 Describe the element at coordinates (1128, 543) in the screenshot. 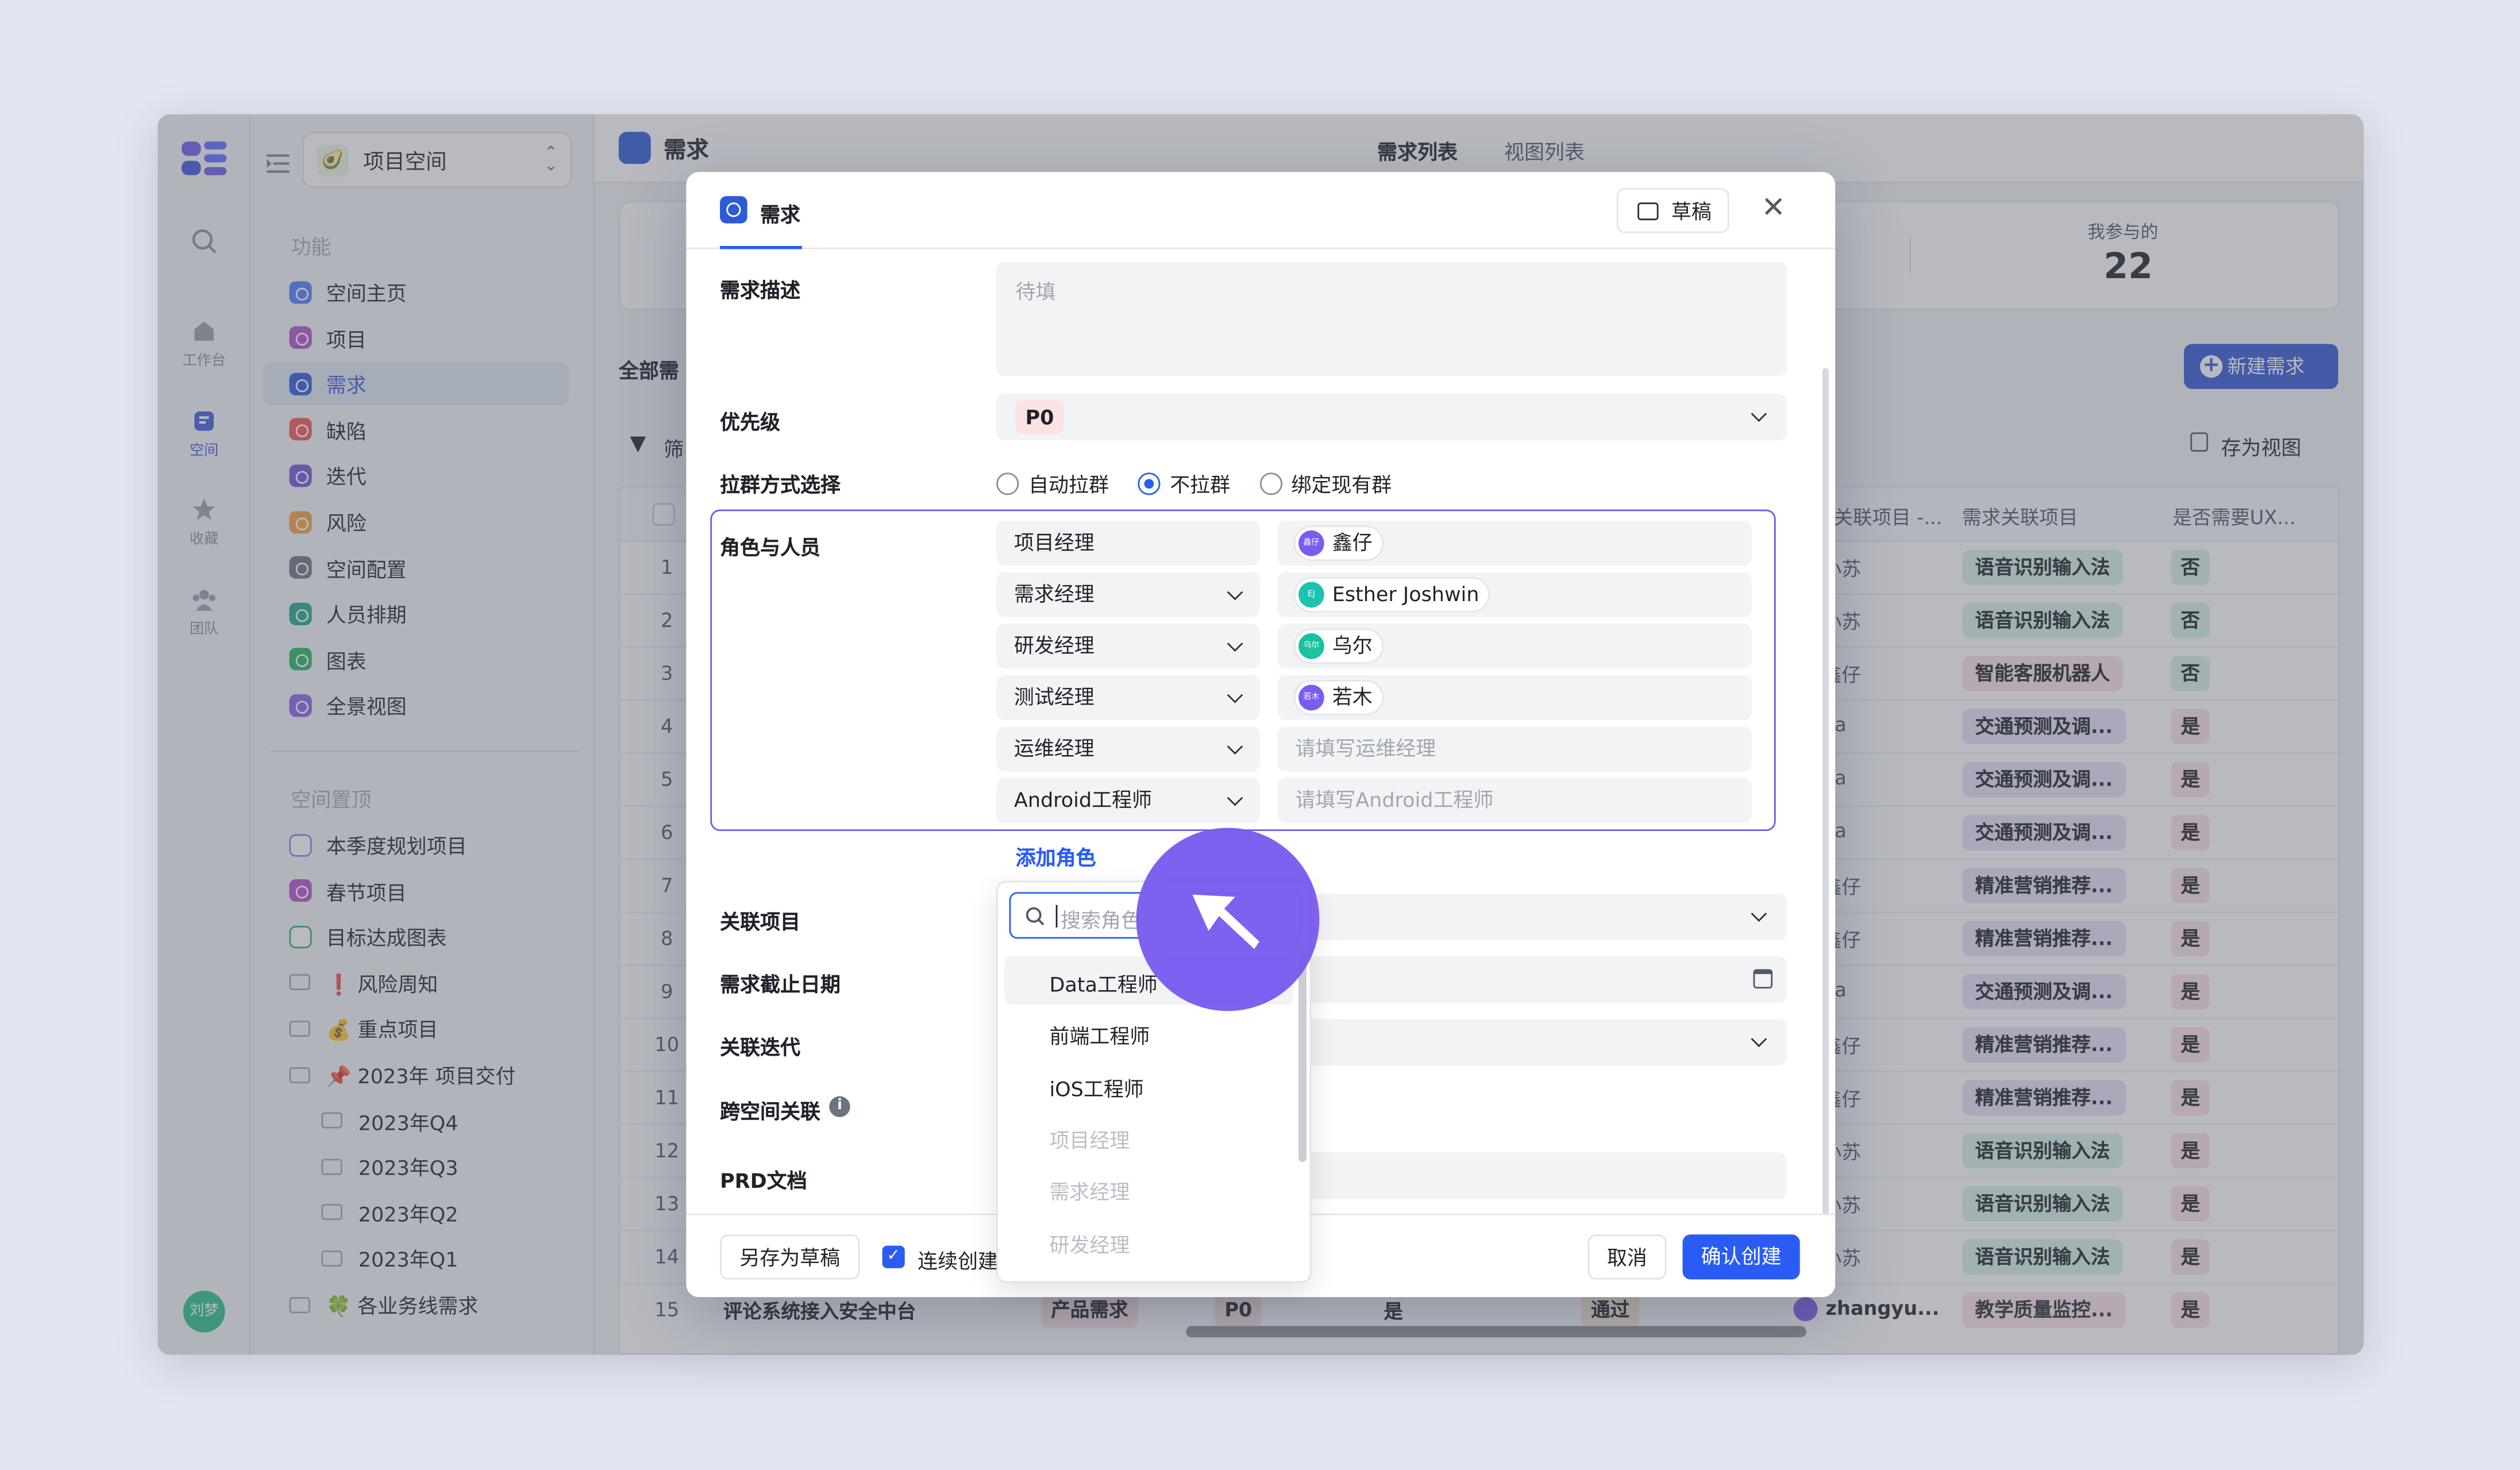

I see `role-select: 项目经理` at that location.